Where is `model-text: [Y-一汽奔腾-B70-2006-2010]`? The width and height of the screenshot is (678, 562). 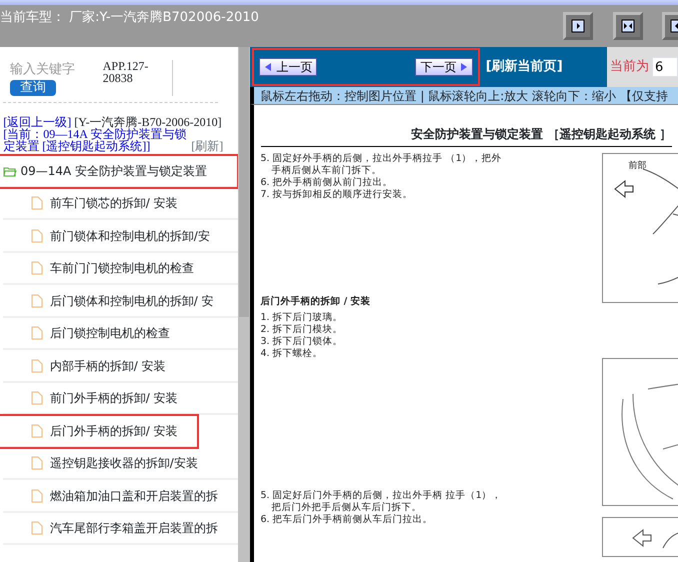 model-text: [Y-一汽奔腾-B70-2006-2010] is located at coordinates (148, 122).